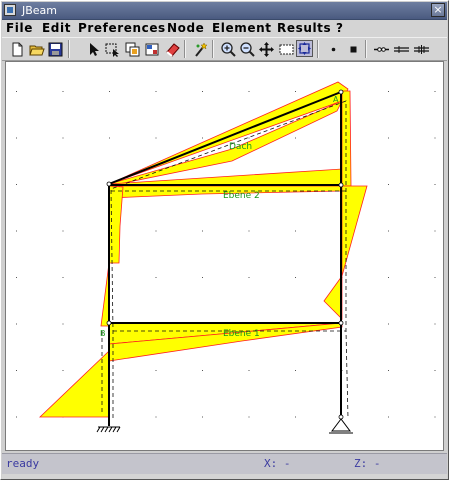 This screenshot has width=449, height=480. What do you see at coordinates (131, 48) in the screenshot?
I see `copy-icon` at bounding box center [131, 48].